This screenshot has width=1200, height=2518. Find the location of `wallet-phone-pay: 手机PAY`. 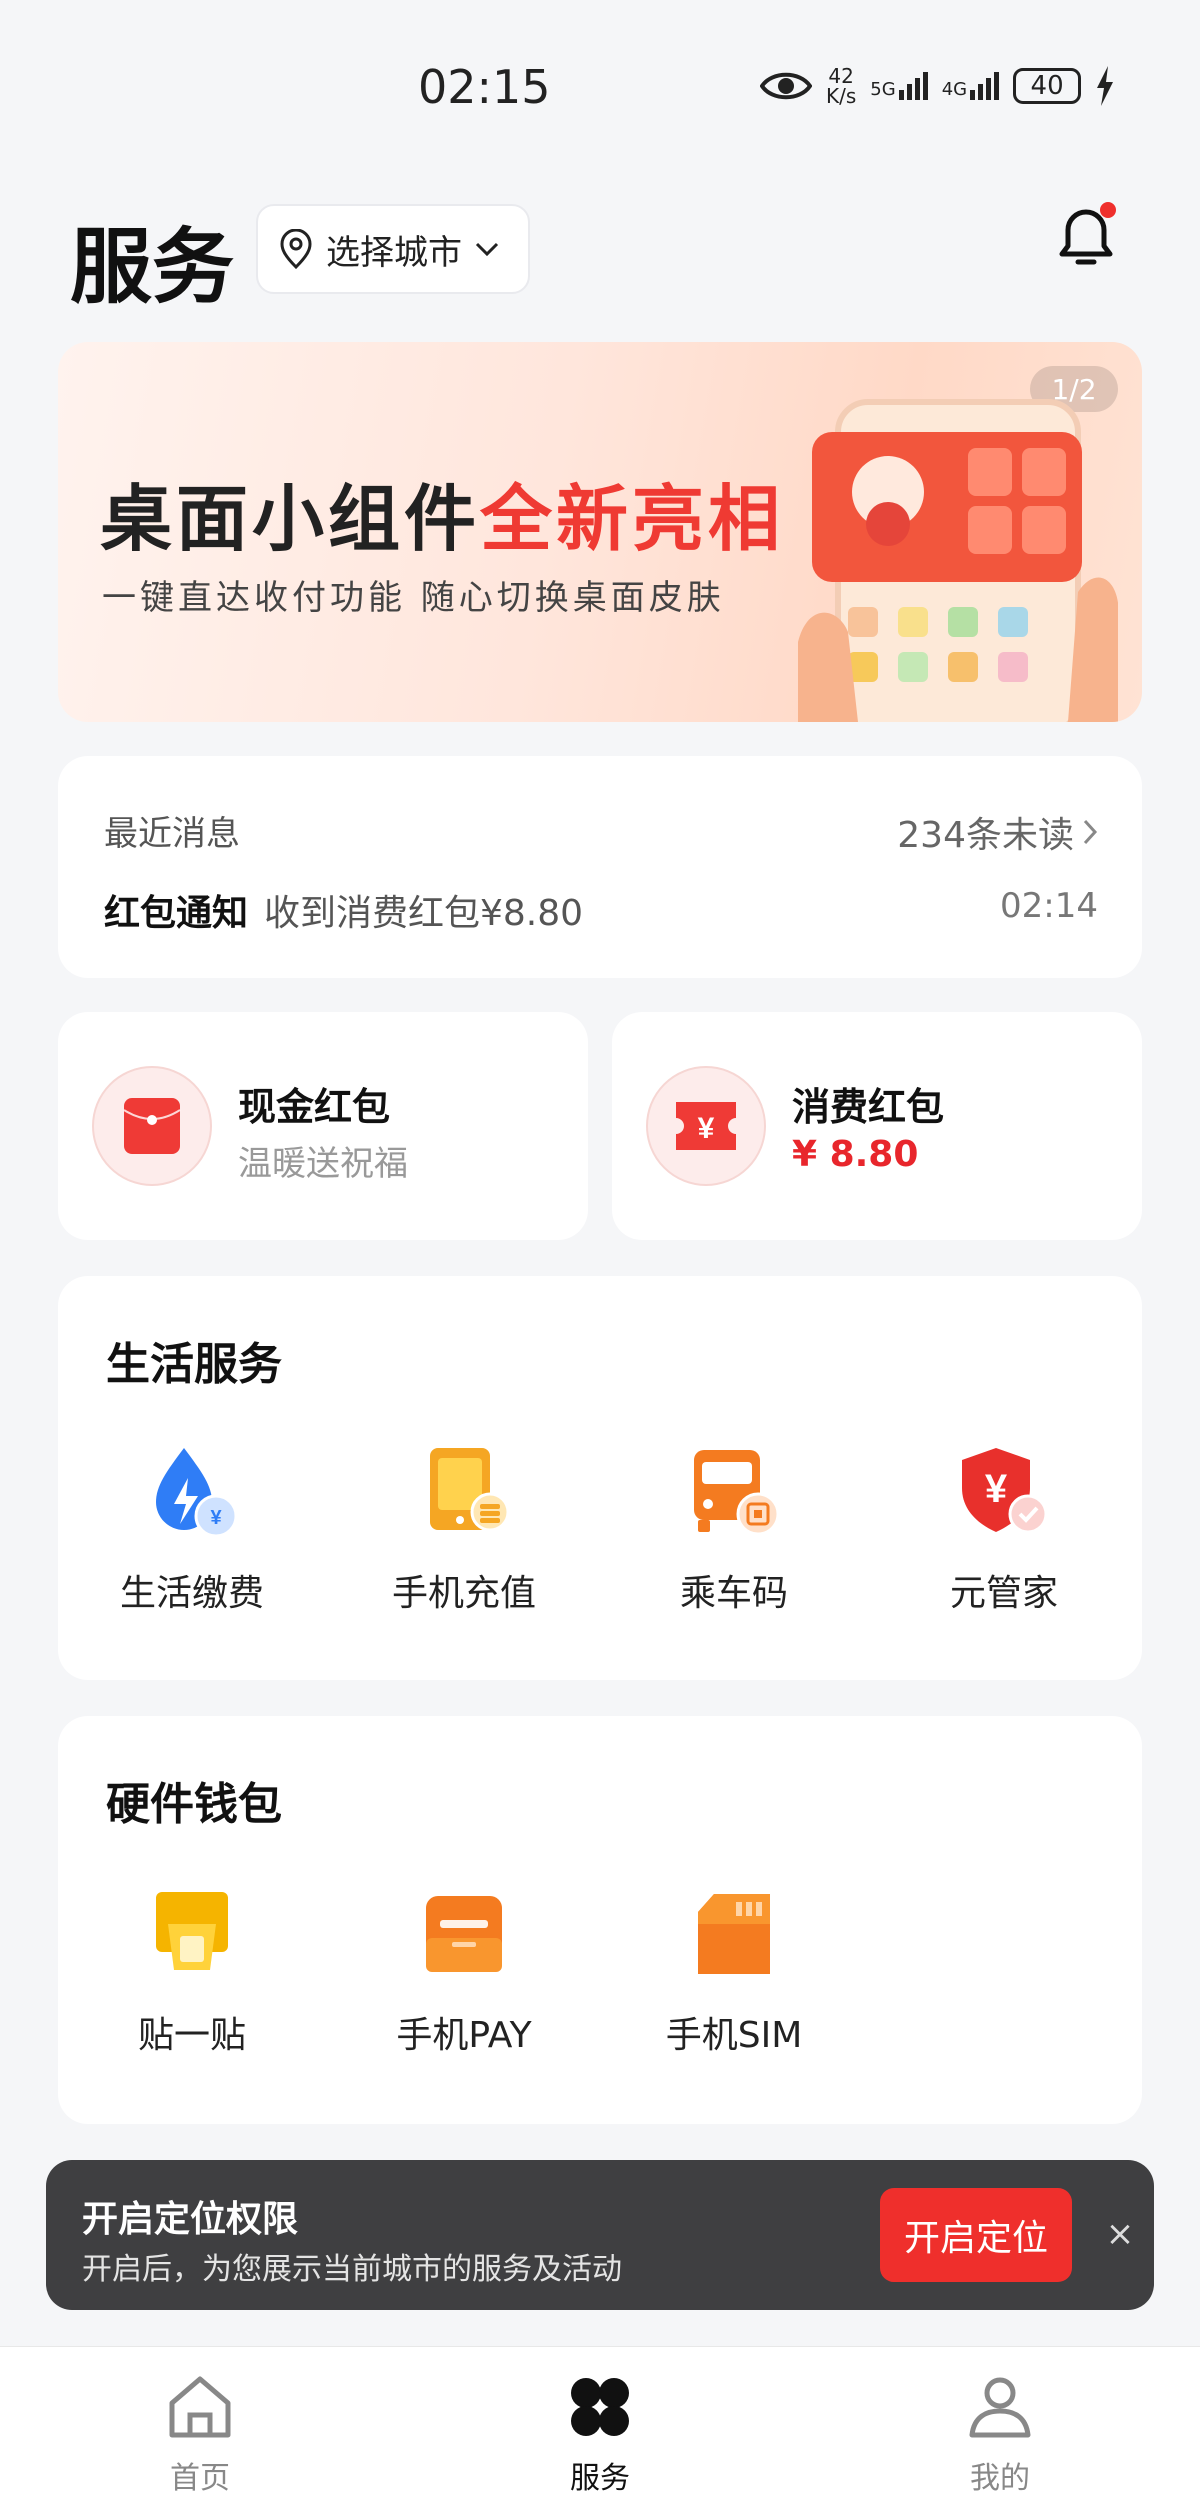

wallet-phone-pay: 手机PAY is located at coordinates (464, 1971).